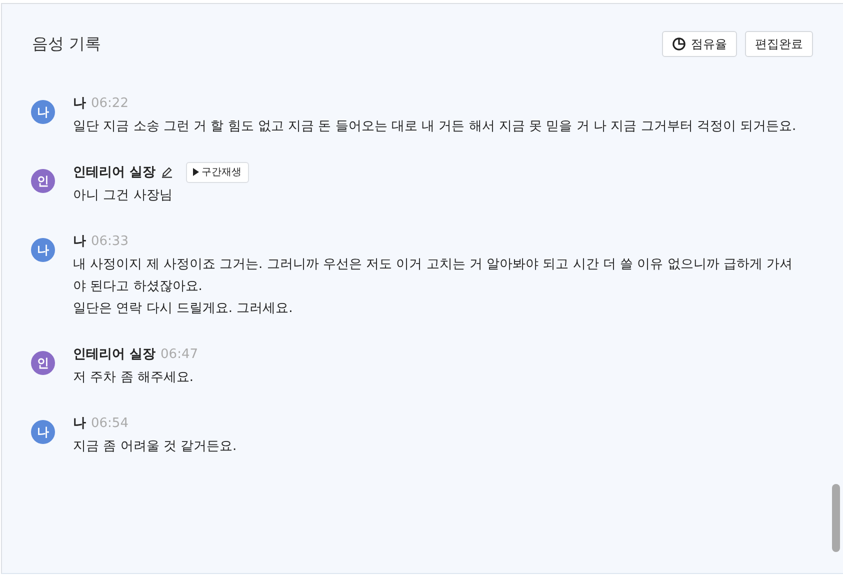 Image resolution: width=843 pixels, height=580 pixels. What do you see at coordinates (183, 309) in the screenshot?
I see `transcript-text: 일단은 연락 다시 드릴게요. 그러세요.` at bounding box center [183, 309].